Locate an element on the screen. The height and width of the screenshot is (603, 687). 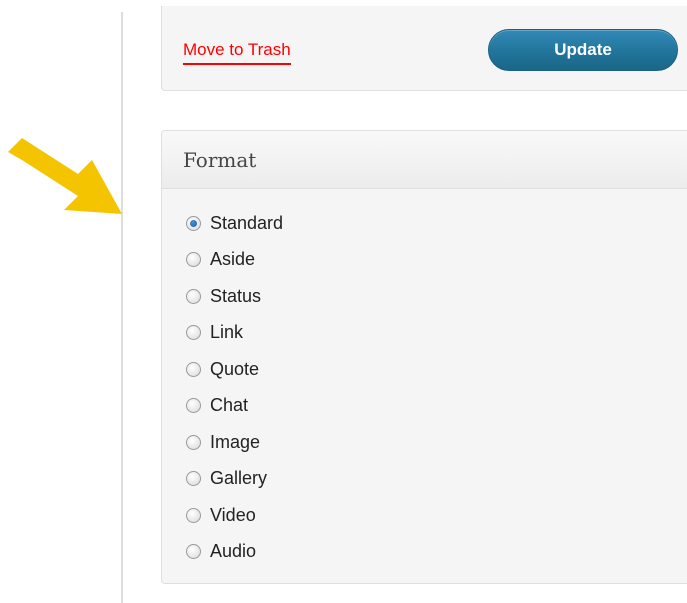
format-option-label: Link is located at coordinates (227, 332).